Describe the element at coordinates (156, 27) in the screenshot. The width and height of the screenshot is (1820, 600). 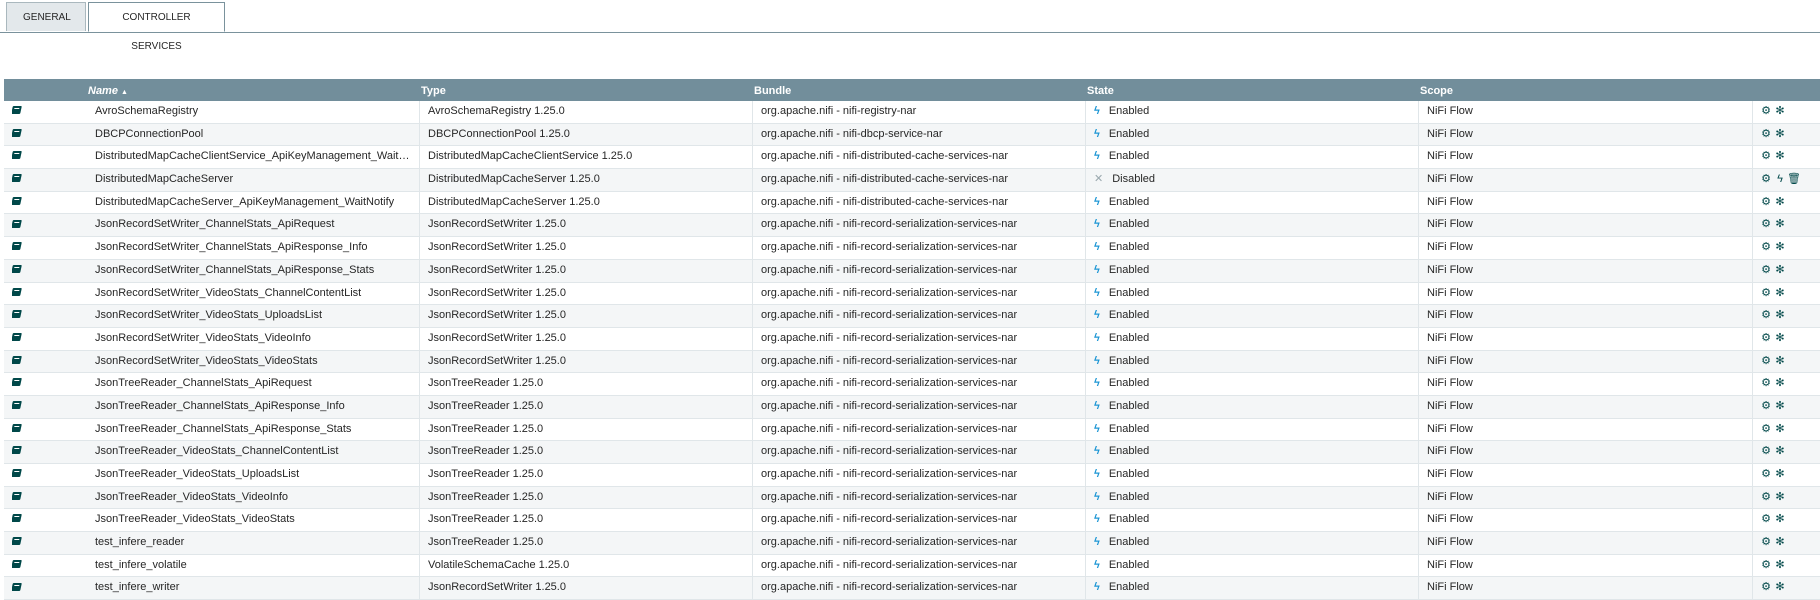
I see `tab-controller-services: CONTROLLER SERVICES` at that location.